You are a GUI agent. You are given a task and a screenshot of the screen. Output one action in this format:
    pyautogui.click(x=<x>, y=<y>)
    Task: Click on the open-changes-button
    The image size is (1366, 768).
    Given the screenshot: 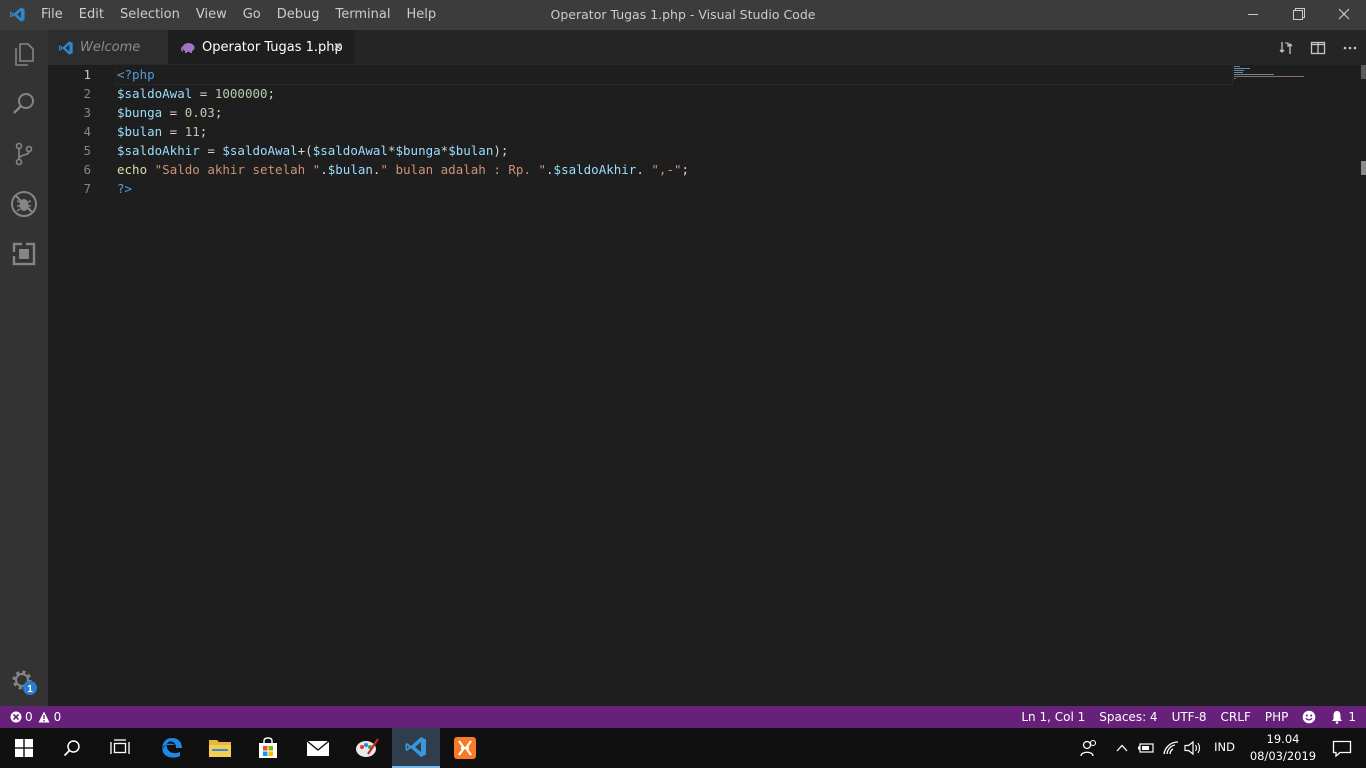 What is the action you would take?
    pyautogui.click(x=1286, y=47)
    